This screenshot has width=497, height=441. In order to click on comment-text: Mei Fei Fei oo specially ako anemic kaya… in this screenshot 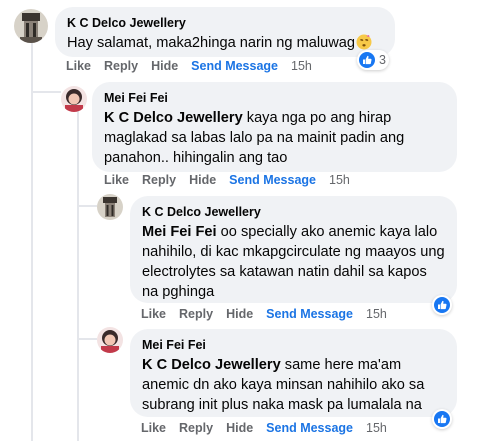, I will do `click(293, 262)`.